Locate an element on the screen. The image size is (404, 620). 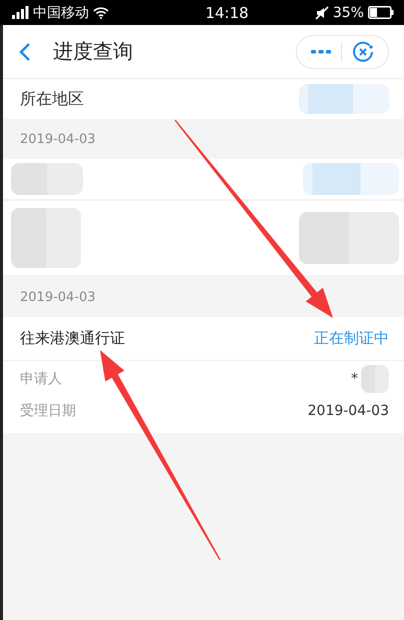
document-name: 往来港澳通行证 is located at coordinates (72, 338).